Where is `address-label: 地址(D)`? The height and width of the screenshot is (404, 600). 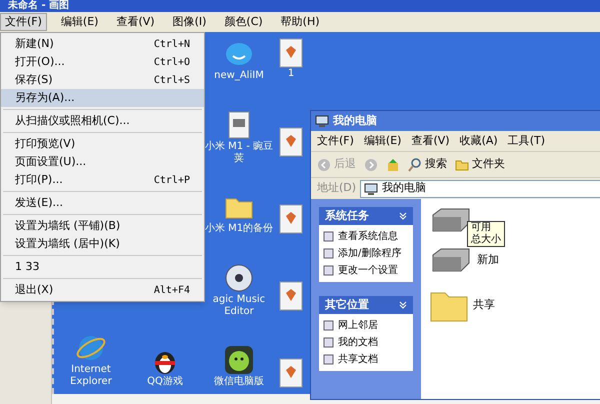 address-label: 地址(D) is located at coordinates (336, 188).